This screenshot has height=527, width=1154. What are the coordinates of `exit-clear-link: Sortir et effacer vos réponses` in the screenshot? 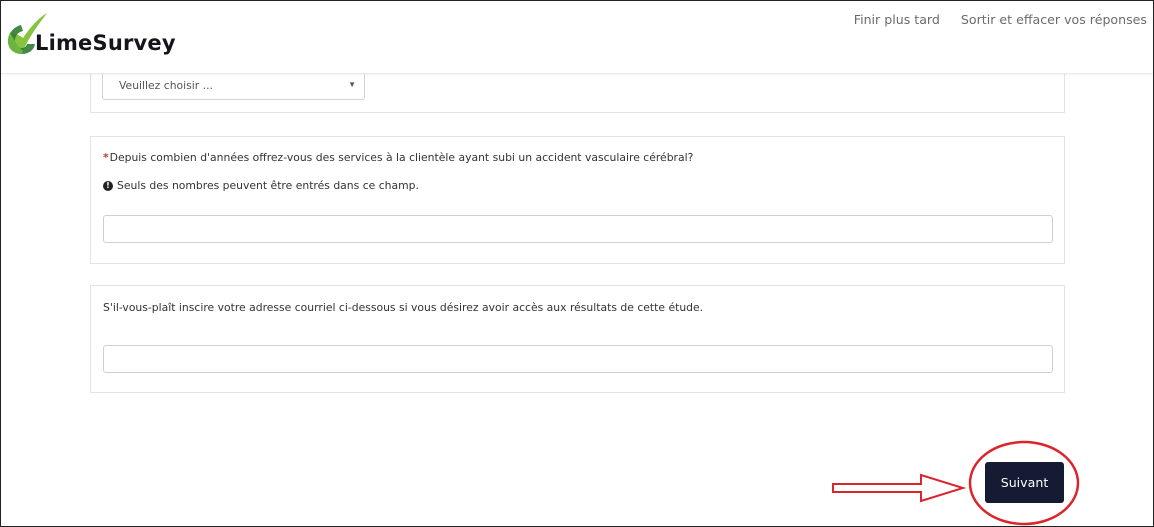 It's located at (1054, 19).